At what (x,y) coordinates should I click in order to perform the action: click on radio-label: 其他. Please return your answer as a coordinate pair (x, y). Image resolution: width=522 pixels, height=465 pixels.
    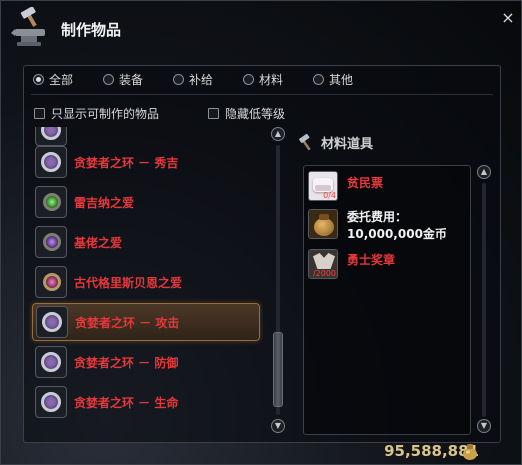
    Looking at the image, I should click on (341, 80).